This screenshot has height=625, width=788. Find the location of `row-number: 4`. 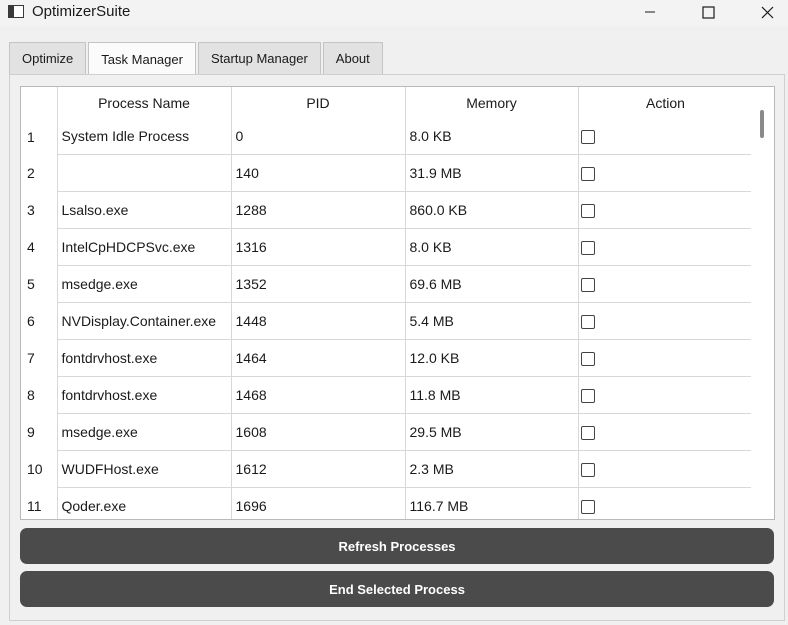

row-number: 4 is located at coordinates (39, 246).